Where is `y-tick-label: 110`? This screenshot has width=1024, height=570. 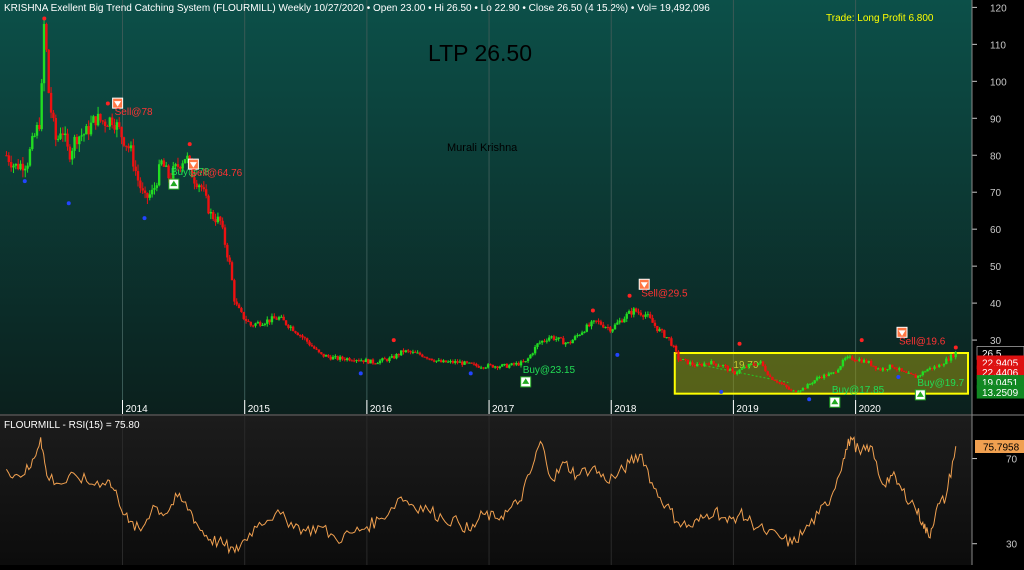
y-tick-label: 110 is located at coordinates (998, 45).